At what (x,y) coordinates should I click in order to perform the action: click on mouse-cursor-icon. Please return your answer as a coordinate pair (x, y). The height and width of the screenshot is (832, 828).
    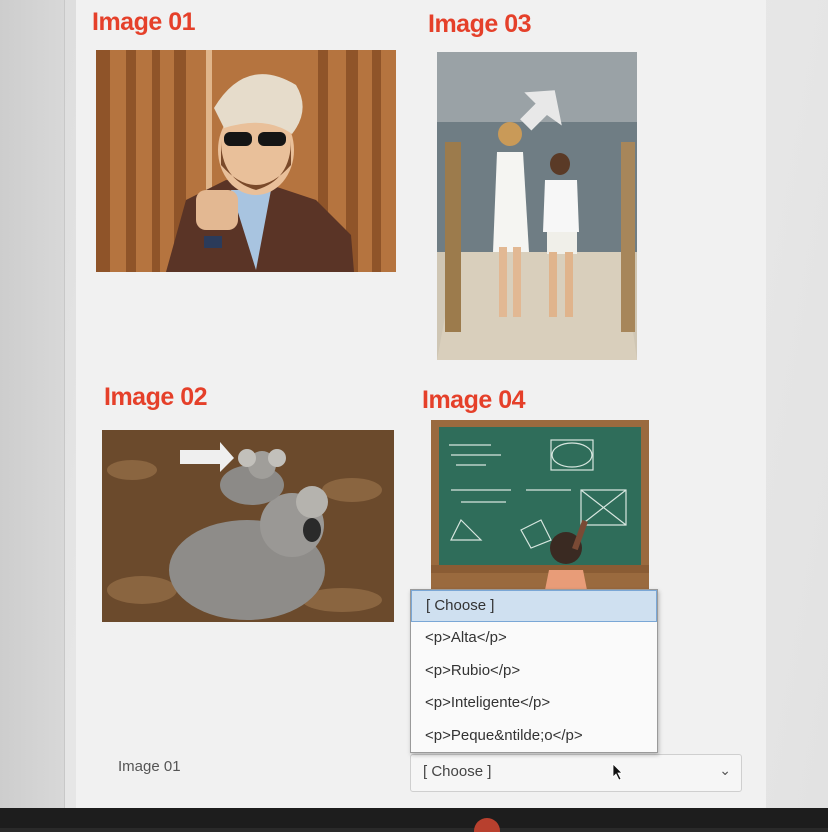
    Looking at the image, I should click on (618, 774).